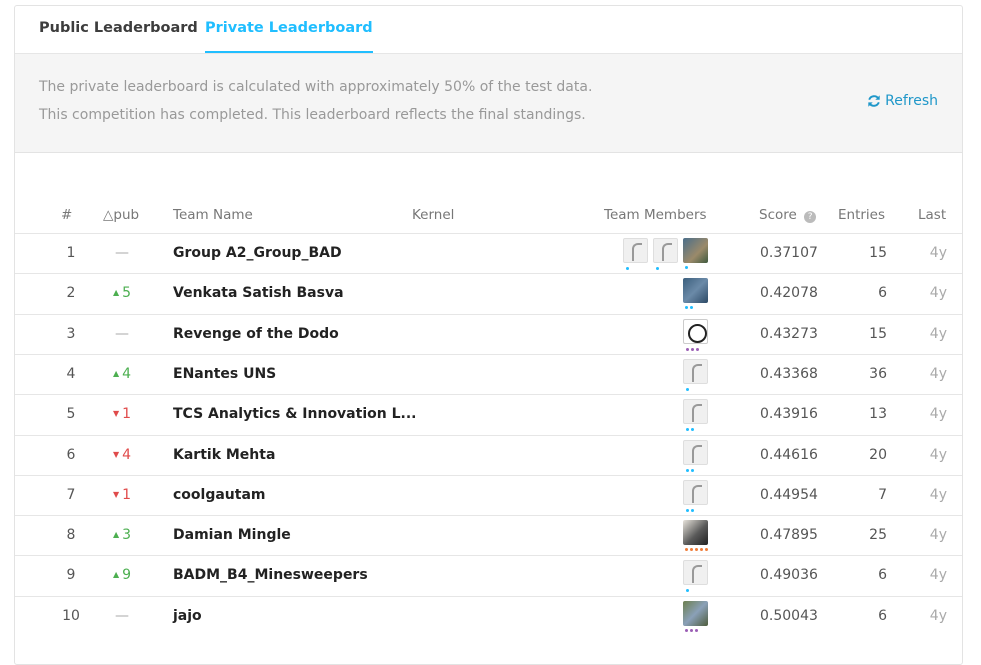  I want to click on col-score: Score ?, so click(788, 215).